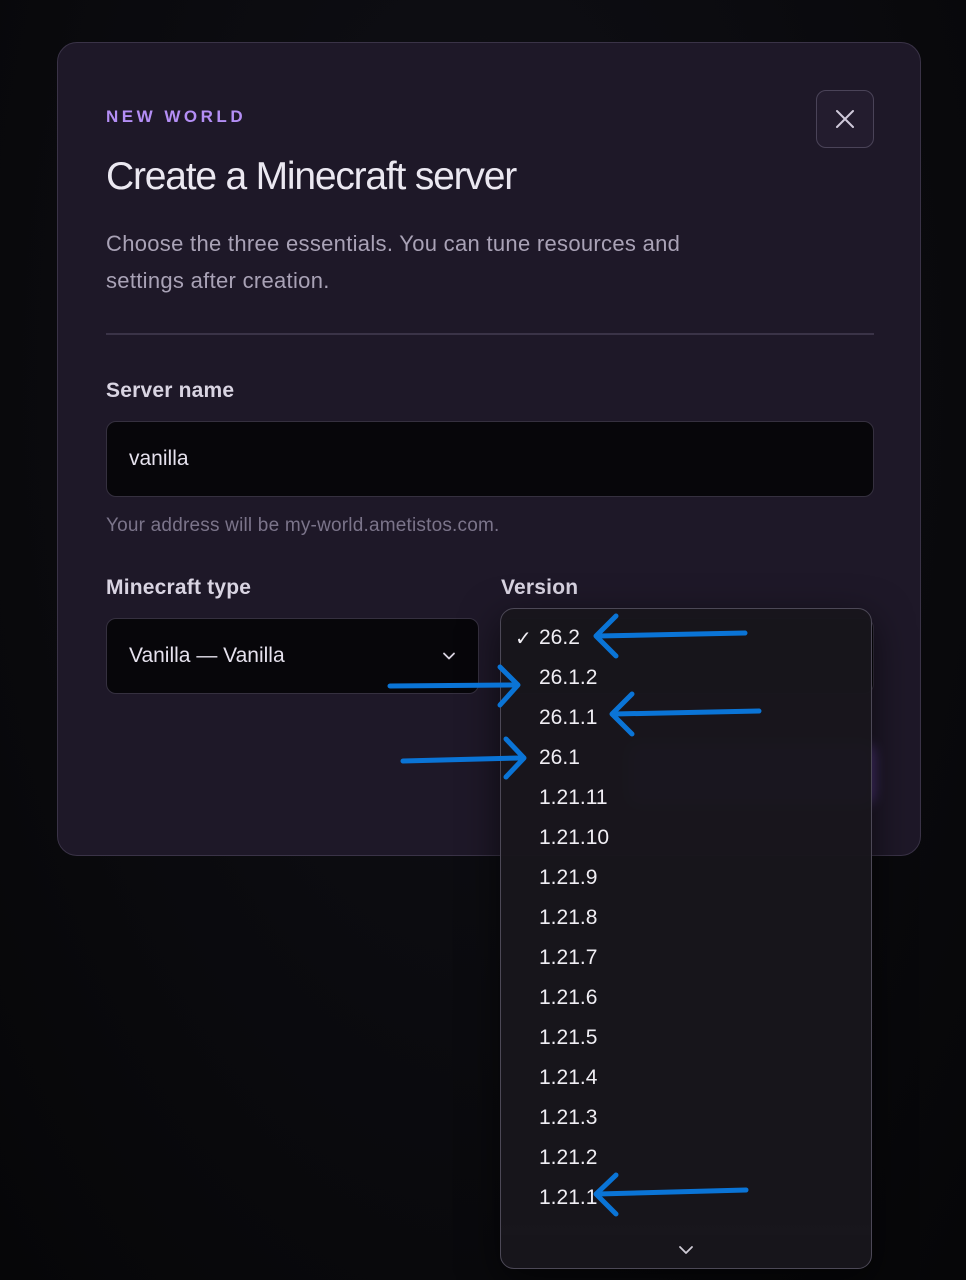 Image resolution: width=966 pixels, height=1280 pixels. I want to click on version-option: 26.1.2, so click(686, 678).